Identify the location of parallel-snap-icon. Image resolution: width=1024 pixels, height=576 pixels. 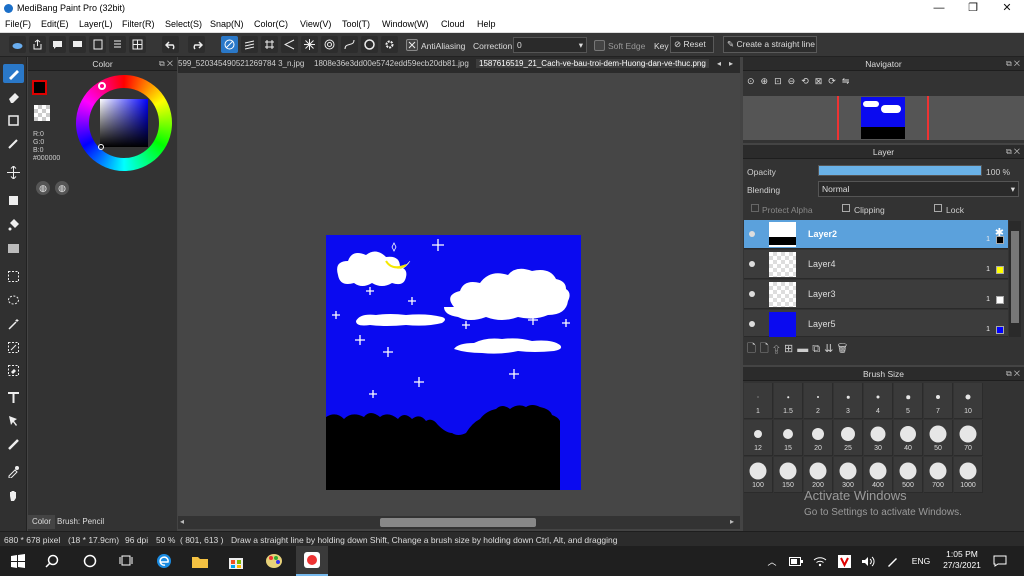
(249, 44).